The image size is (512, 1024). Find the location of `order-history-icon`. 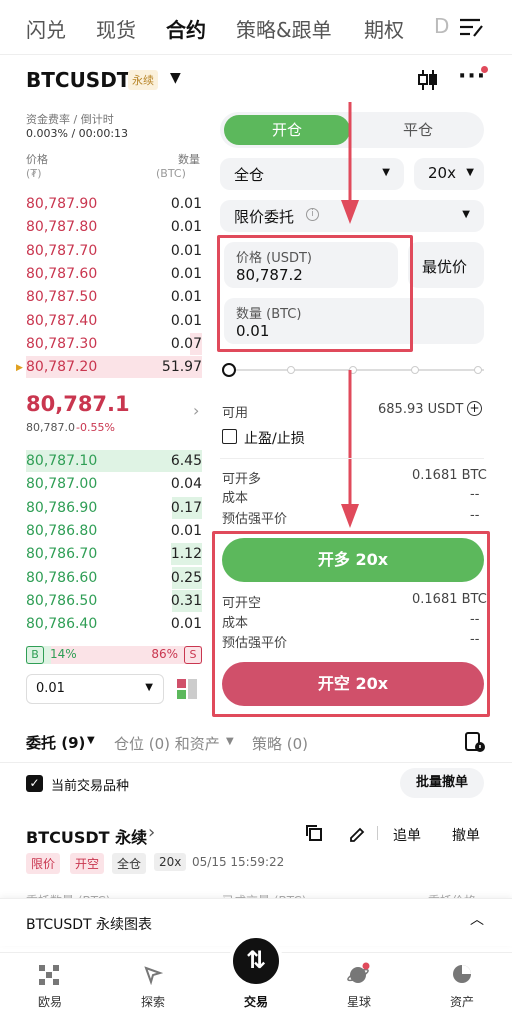

order-history-icon is located at coordinates (475, 742).